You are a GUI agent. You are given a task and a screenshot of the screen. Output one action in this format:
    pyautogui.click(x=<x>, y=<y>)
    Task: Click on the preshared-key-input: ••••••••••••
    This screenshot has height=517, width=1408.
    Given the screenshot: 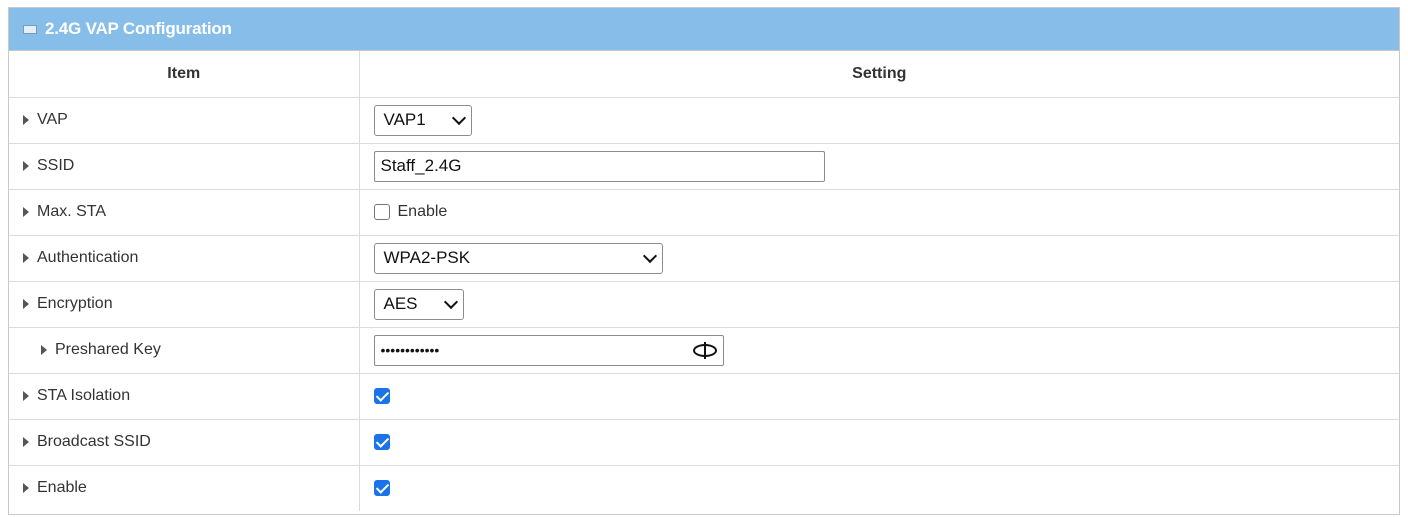 What is the action you would take?
    pyautogui.click(x=548, y=350)
    